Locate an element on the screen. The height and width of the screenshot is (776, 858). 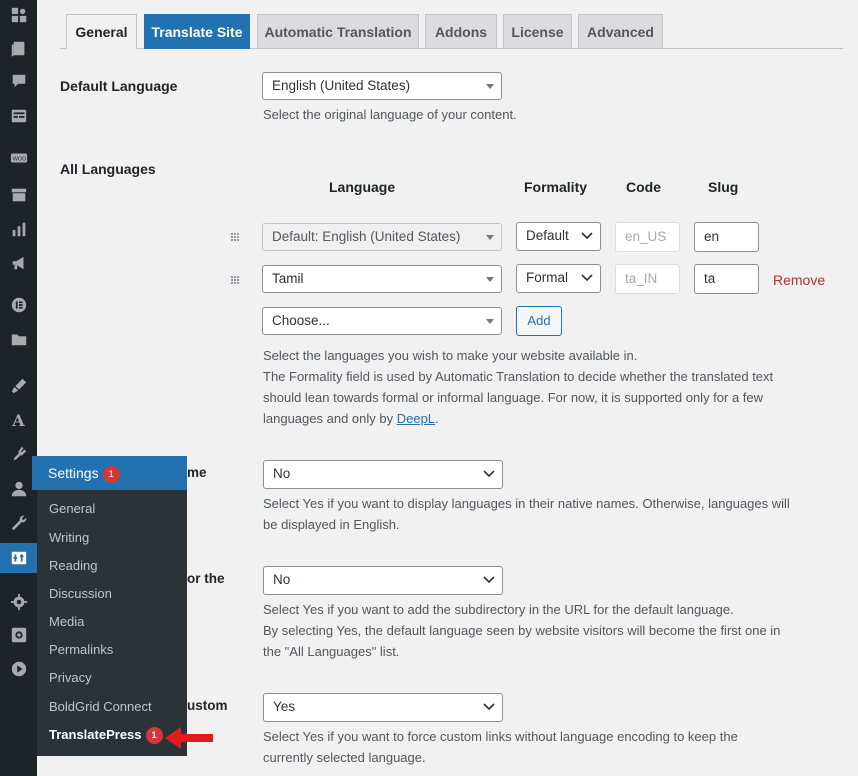
force-links-select: Yes is located at coordinates (383, 707).